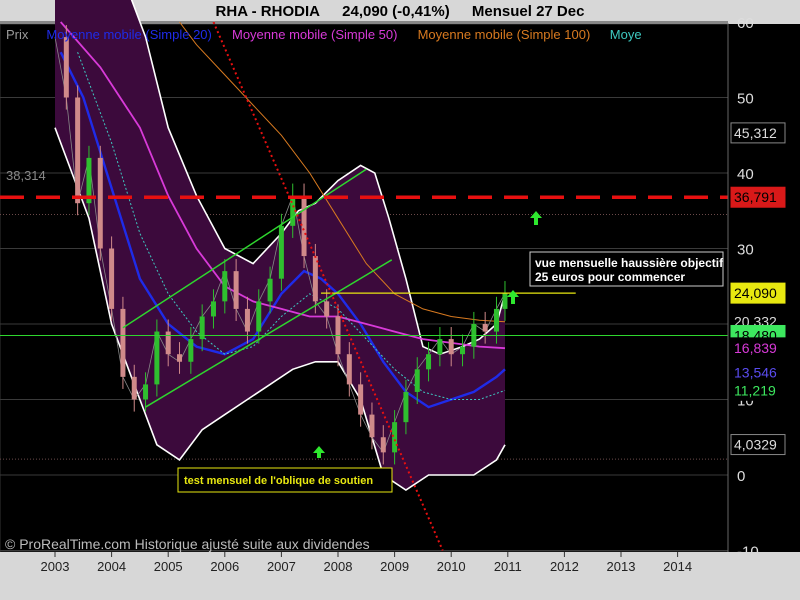 Image resolution: width=800 pixels, height=600 pixels. What do you see at coordinates (745, 23) in the screenshot?
I see `y-tick-label: 60` at bounding box center [745, 23].